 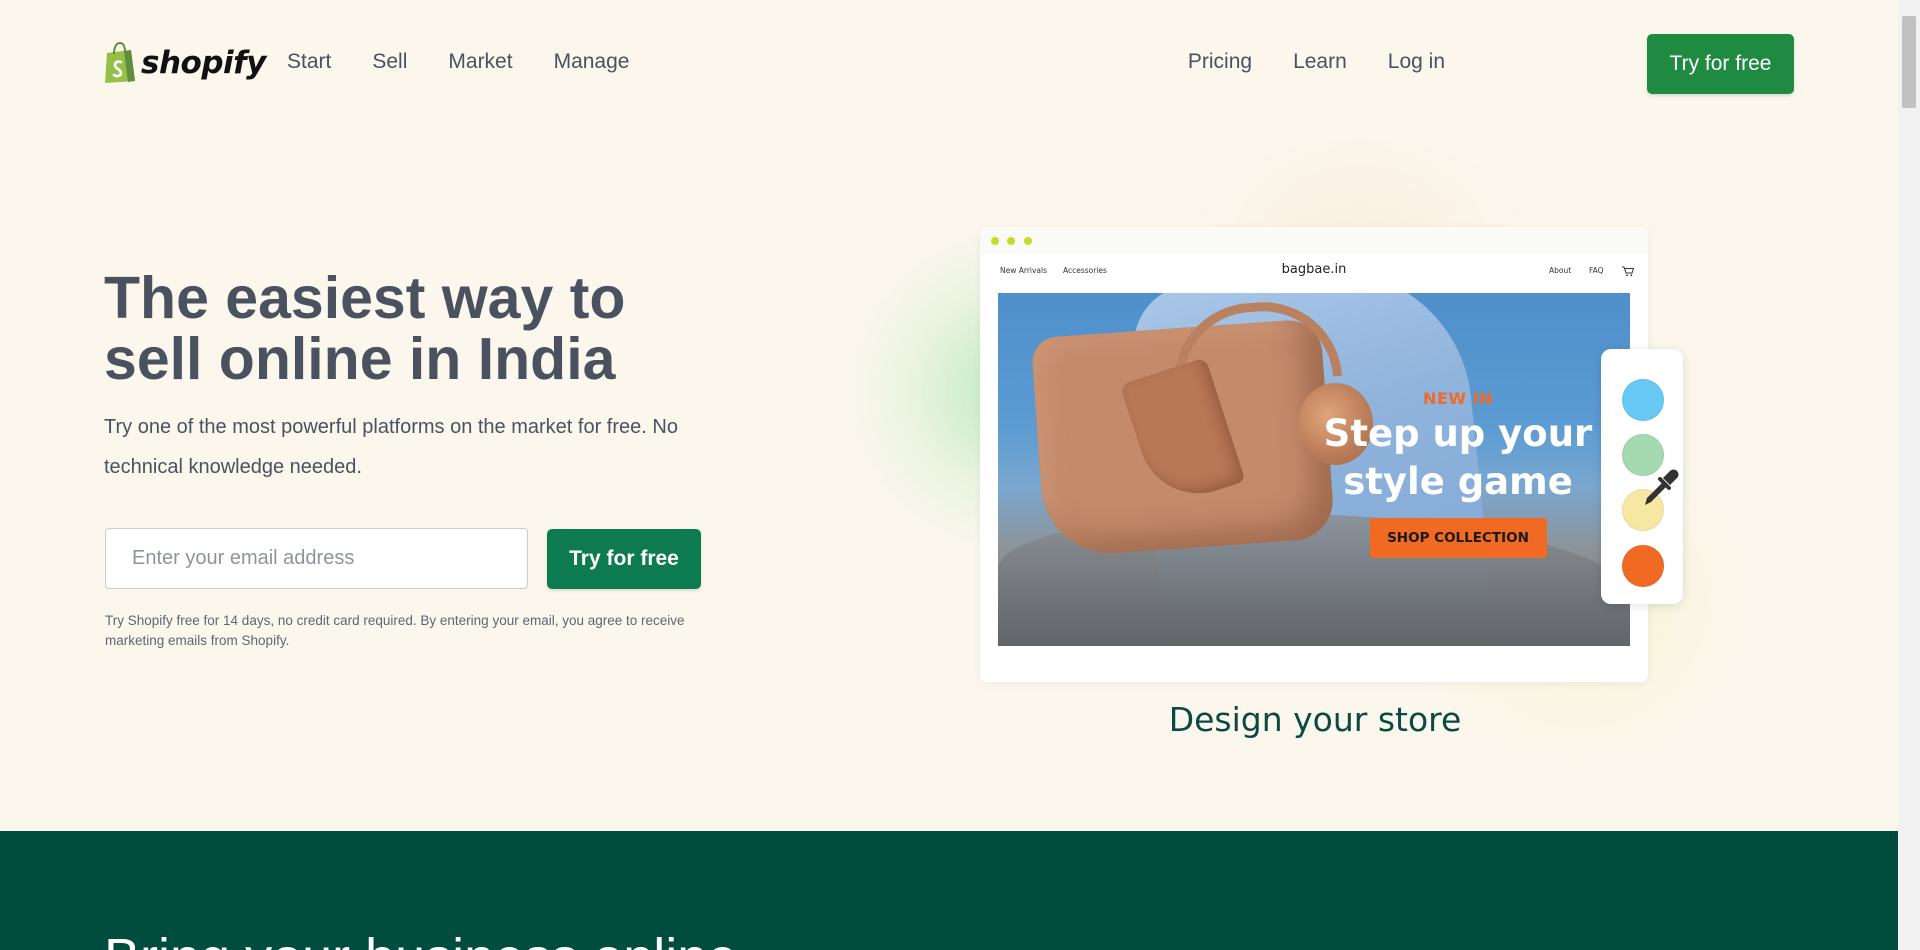 I want to click on cart-icon, so click(x=1628, y=271).